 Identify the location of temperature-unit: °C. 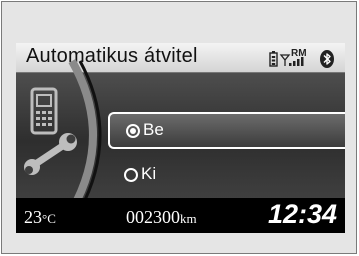
(49, 218).